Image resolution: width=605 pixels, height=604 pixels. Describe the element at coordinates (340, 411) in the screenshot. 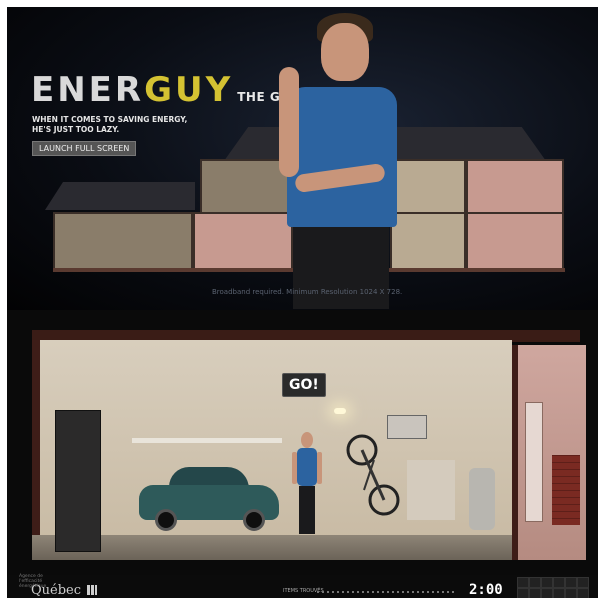

I see `ceiling-light` at that location.